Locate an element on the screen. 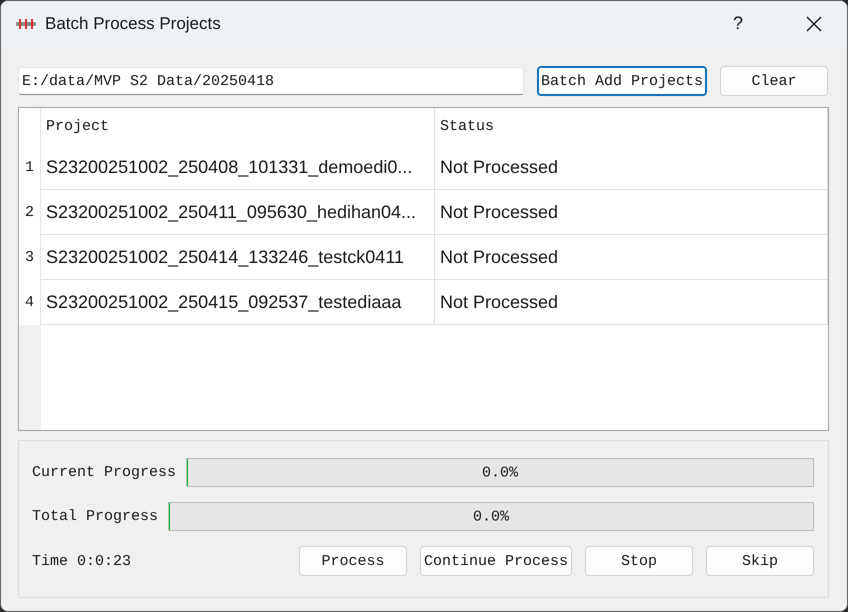 This screenshot has height=612, width=848. push-button: Process is located at coordinates (353, 561).